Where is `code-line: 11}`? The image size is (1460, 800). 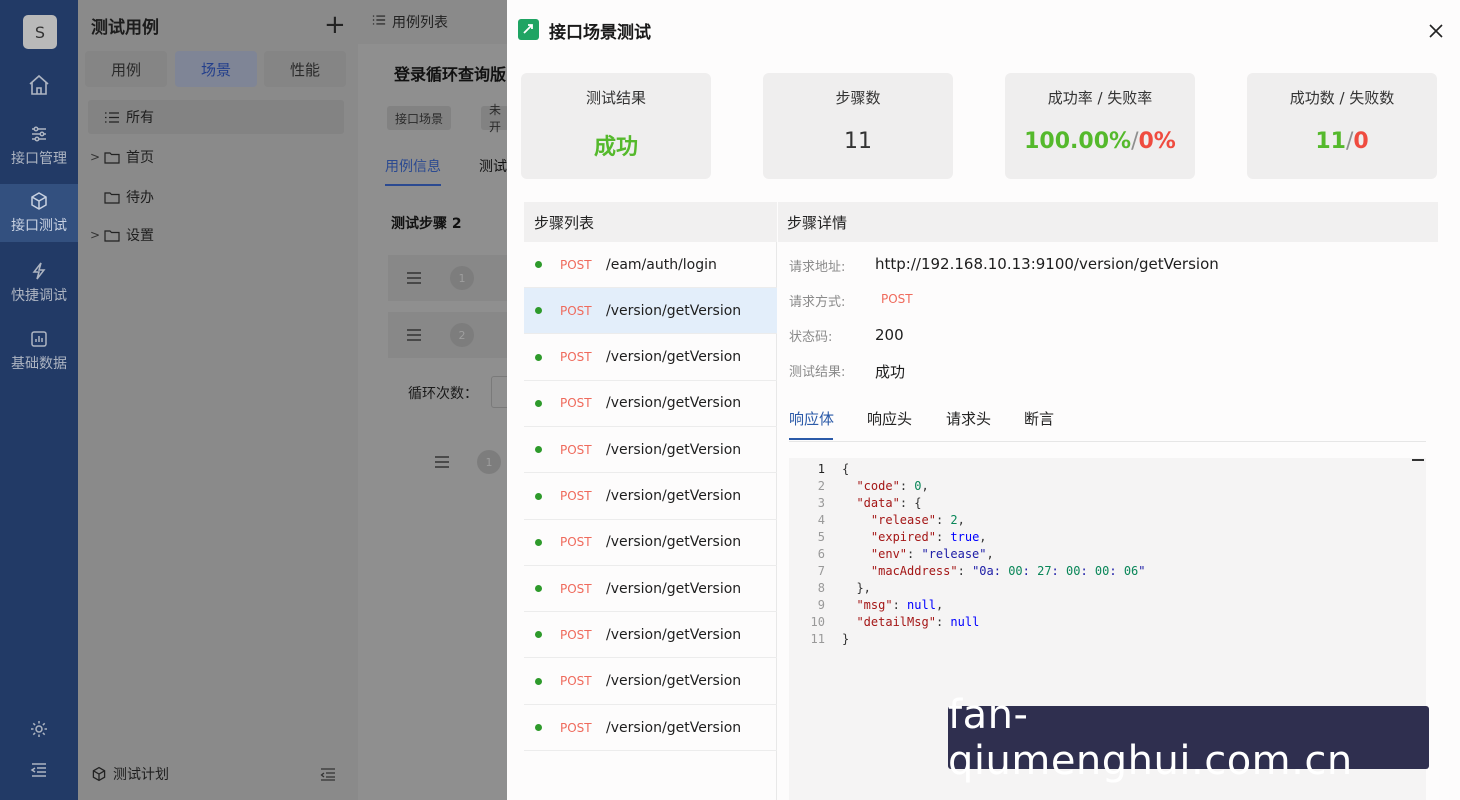
code-line: 11} is located at coordinates (830, 639).